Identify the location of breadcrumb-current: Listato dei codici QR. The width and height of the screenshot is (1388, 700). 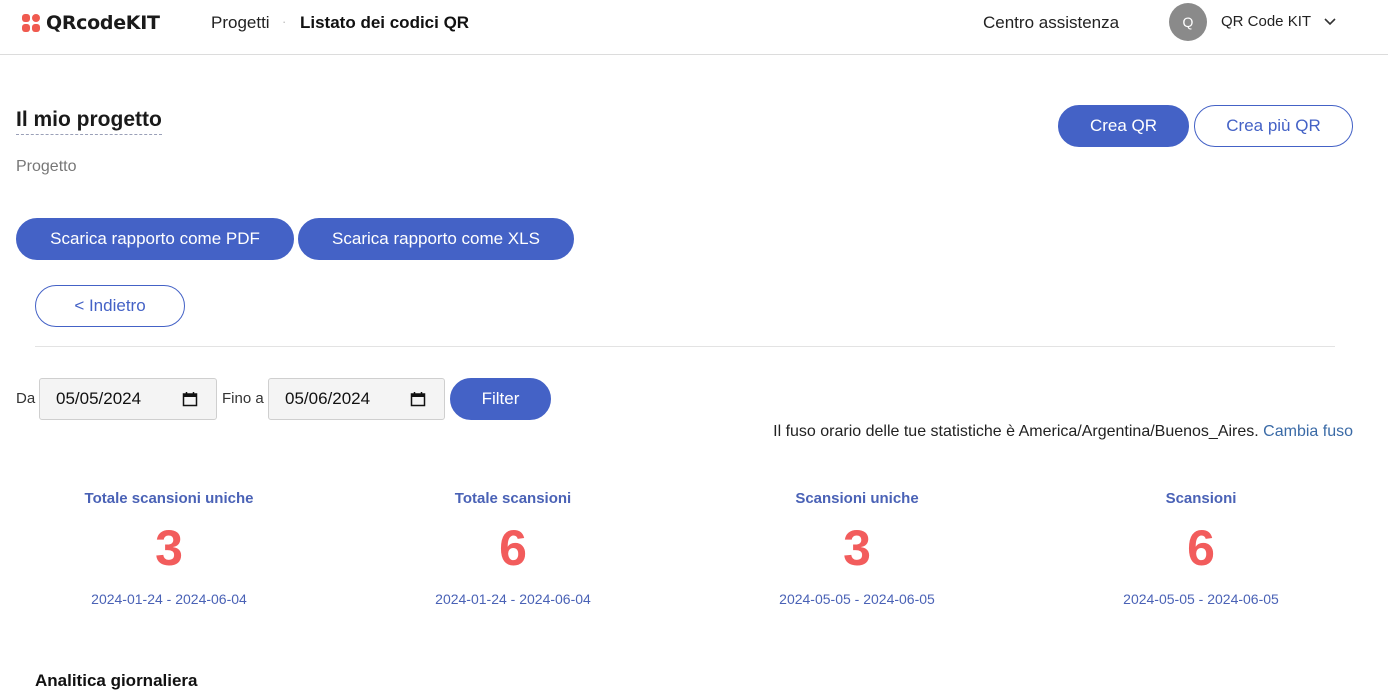
(385, 22).